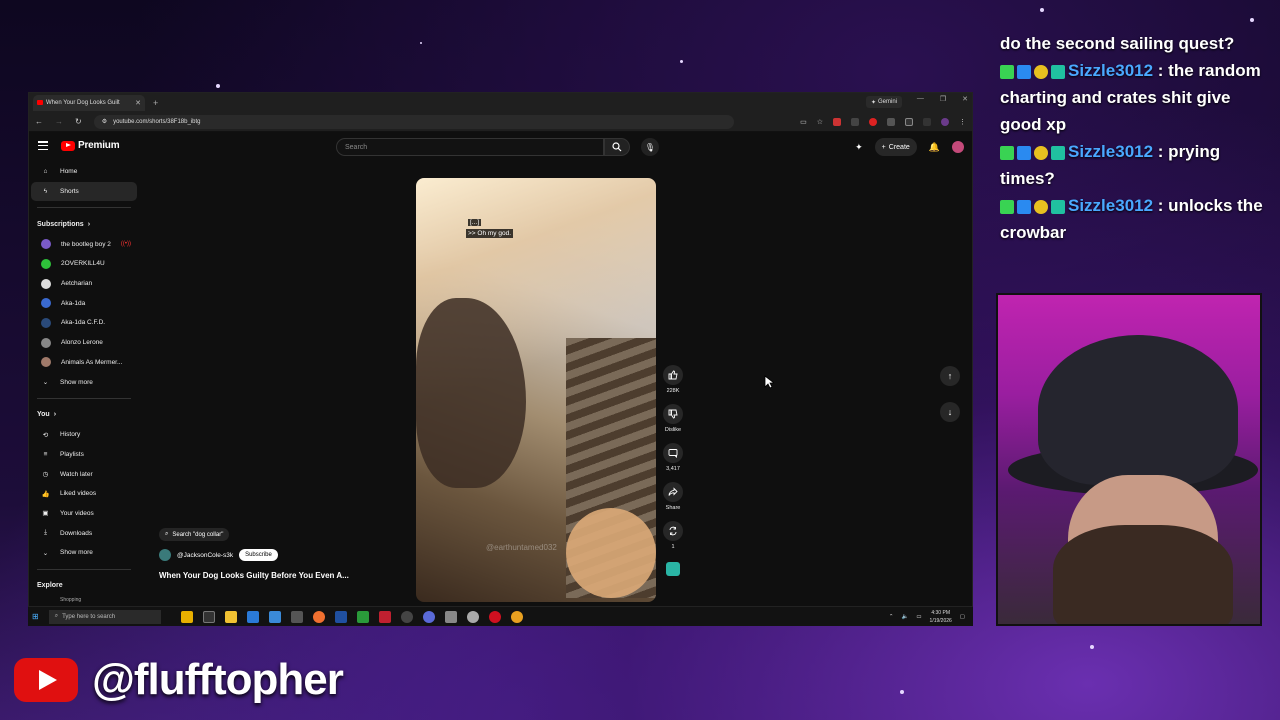 This screenshot has height=720, width=1280. What do you see at coordinates (68, 145) in the screenshot?
I see `youtube-play-icon` at bounding box center [68, 145].